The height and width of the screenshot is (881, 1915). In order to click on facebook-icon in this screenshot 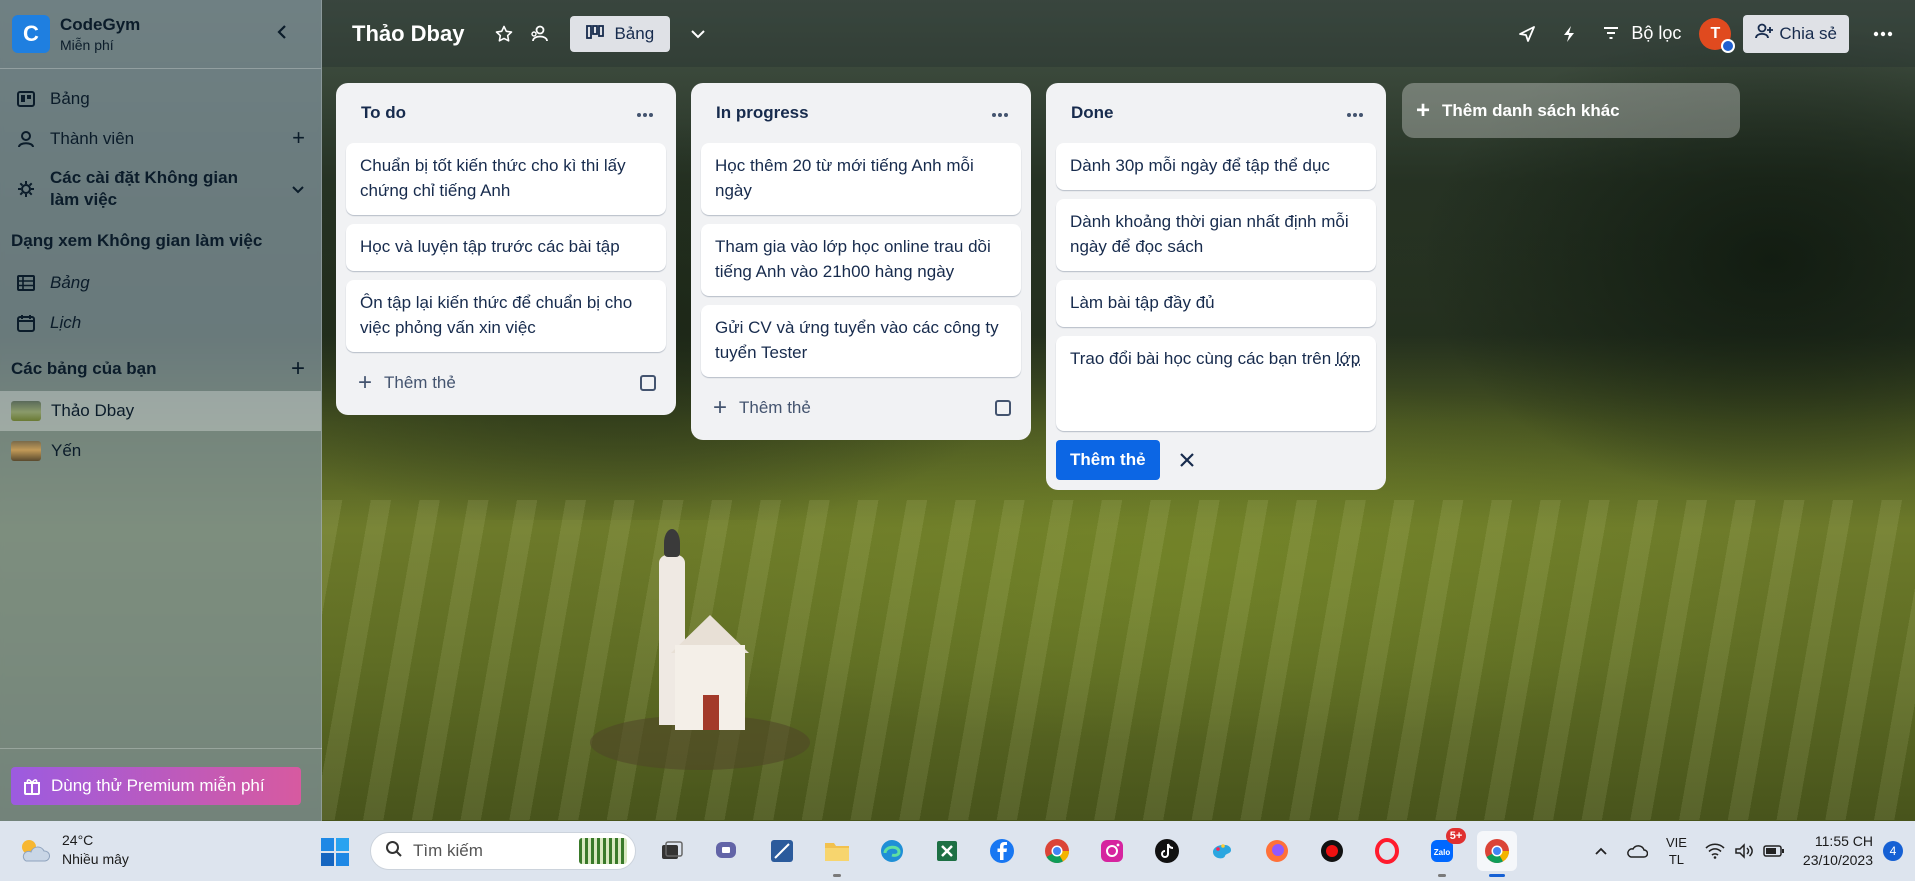, I will do `click(1002, 851)`.